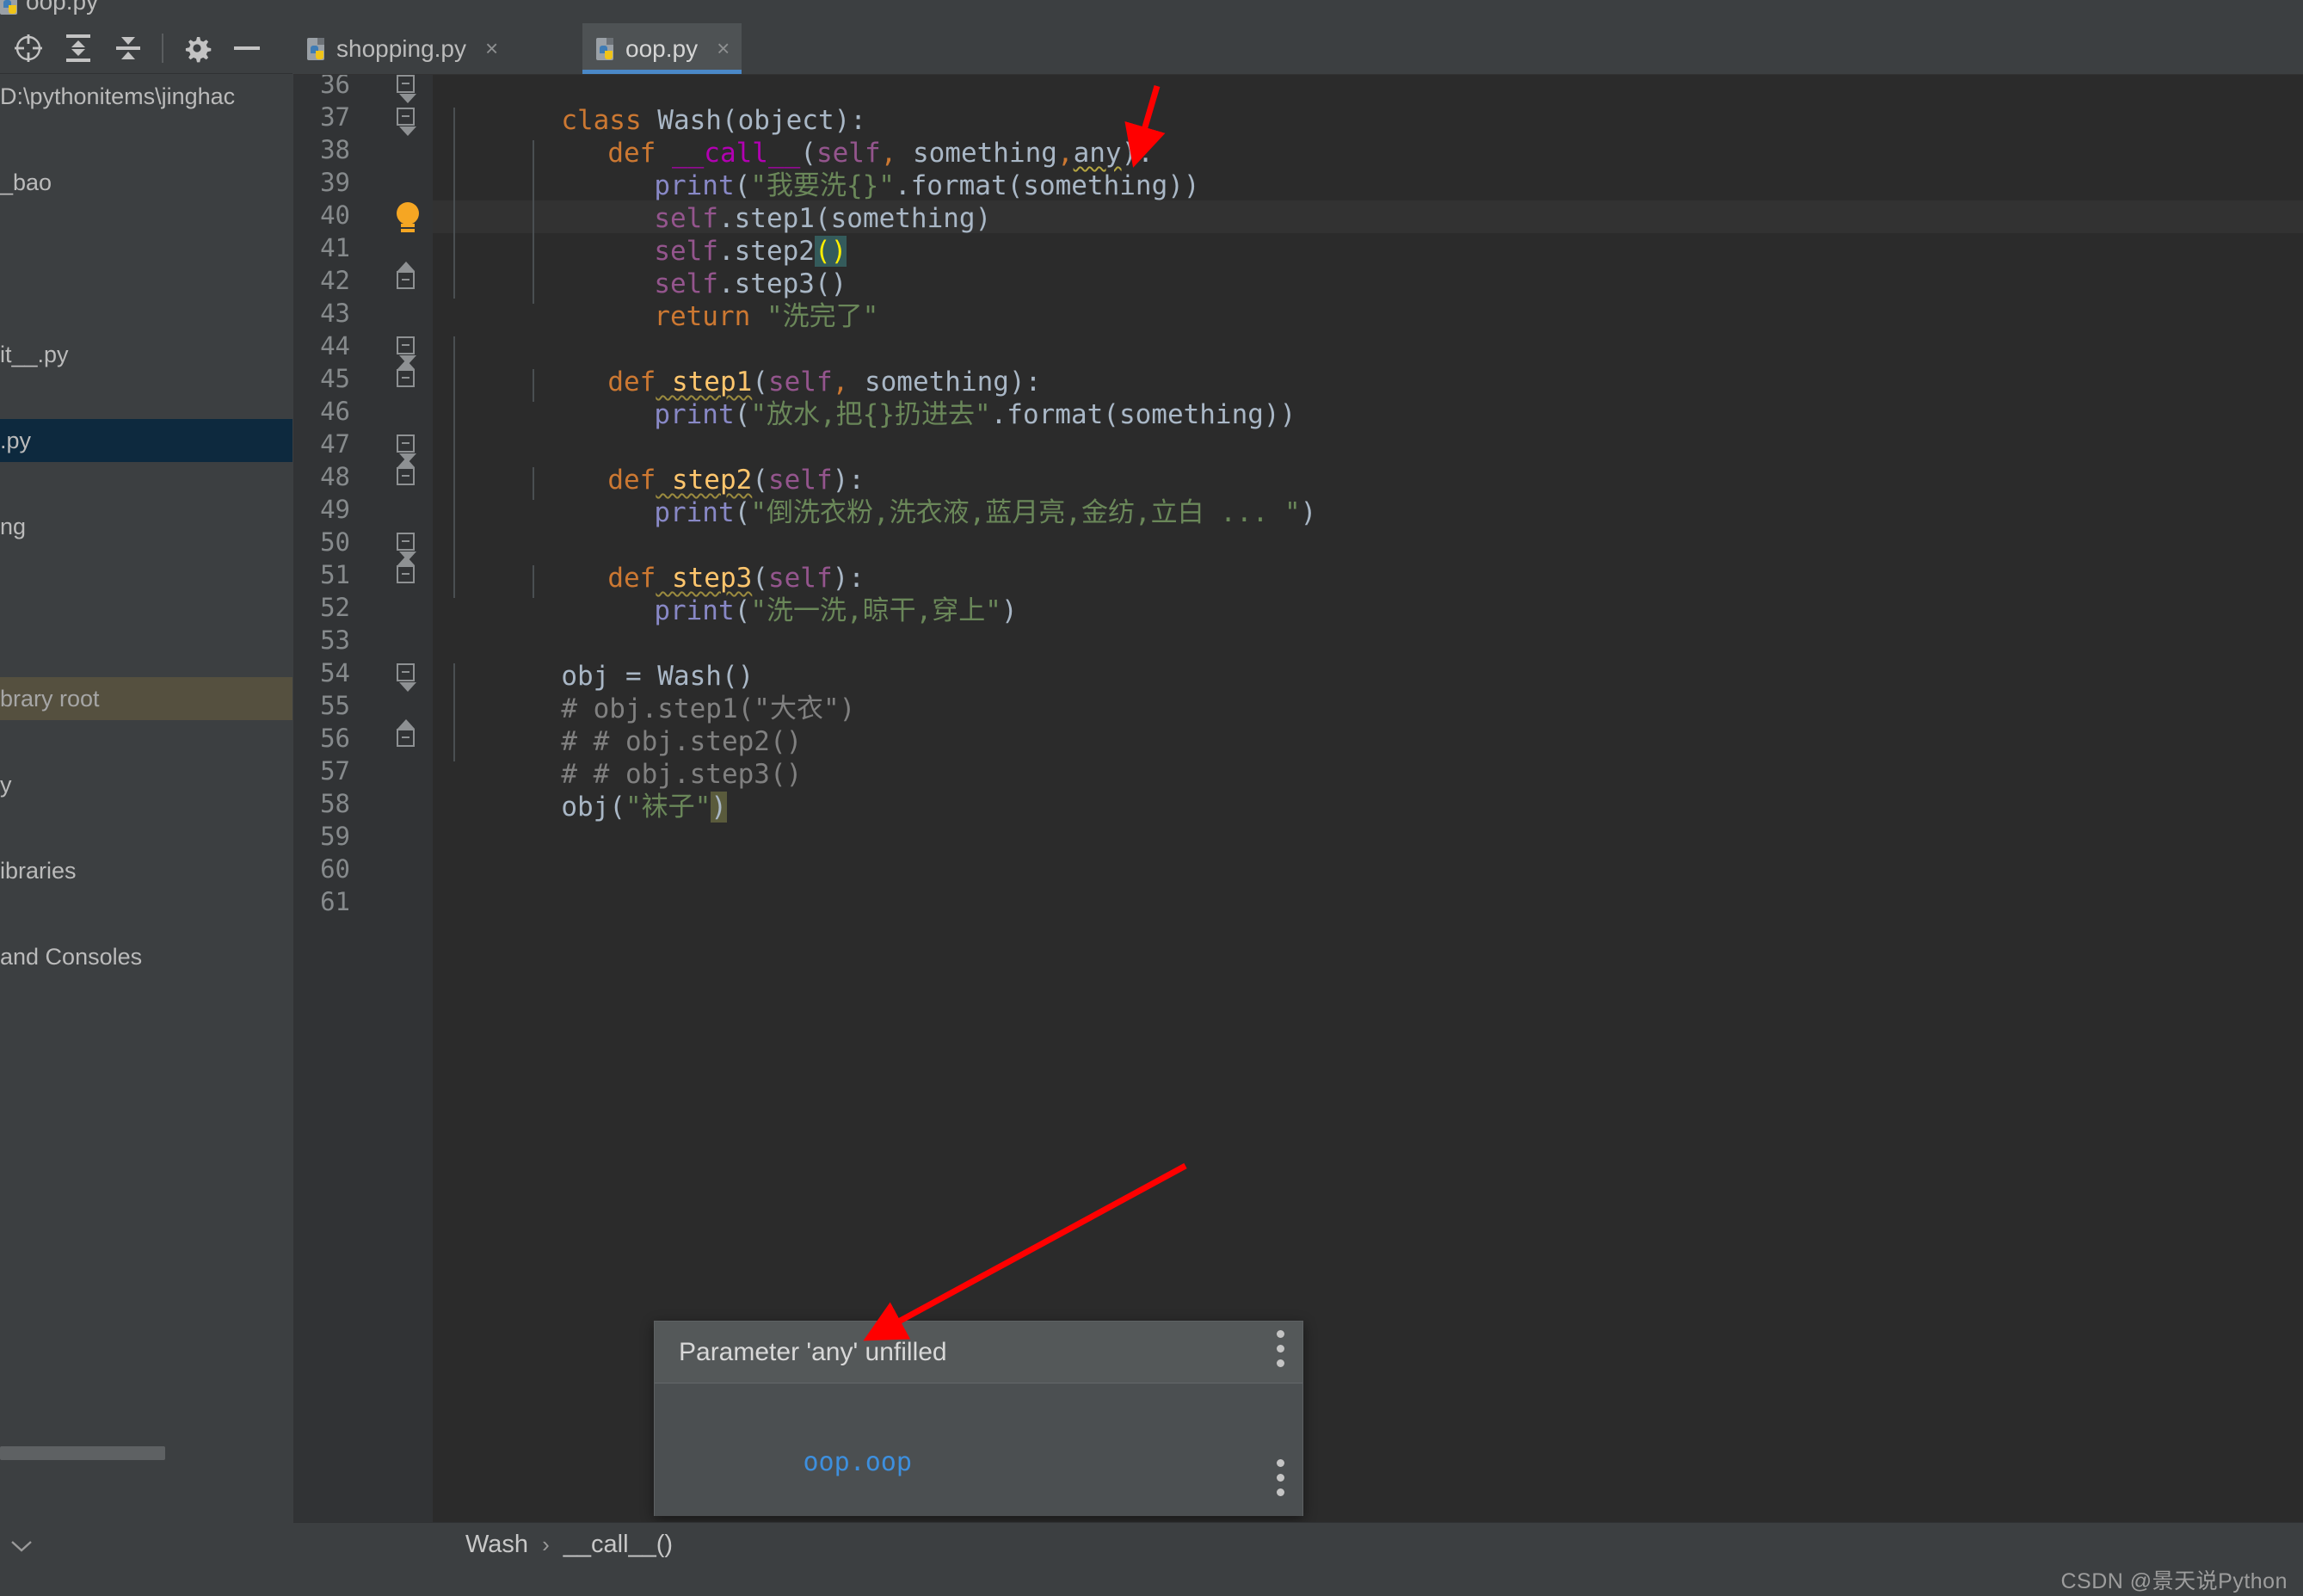 The width and height of the screenshot is (2303, 1596). Describe the element at coordinates (146, 354) in the screenshot. I see `sidebar-item-3: it__.py` at that location.